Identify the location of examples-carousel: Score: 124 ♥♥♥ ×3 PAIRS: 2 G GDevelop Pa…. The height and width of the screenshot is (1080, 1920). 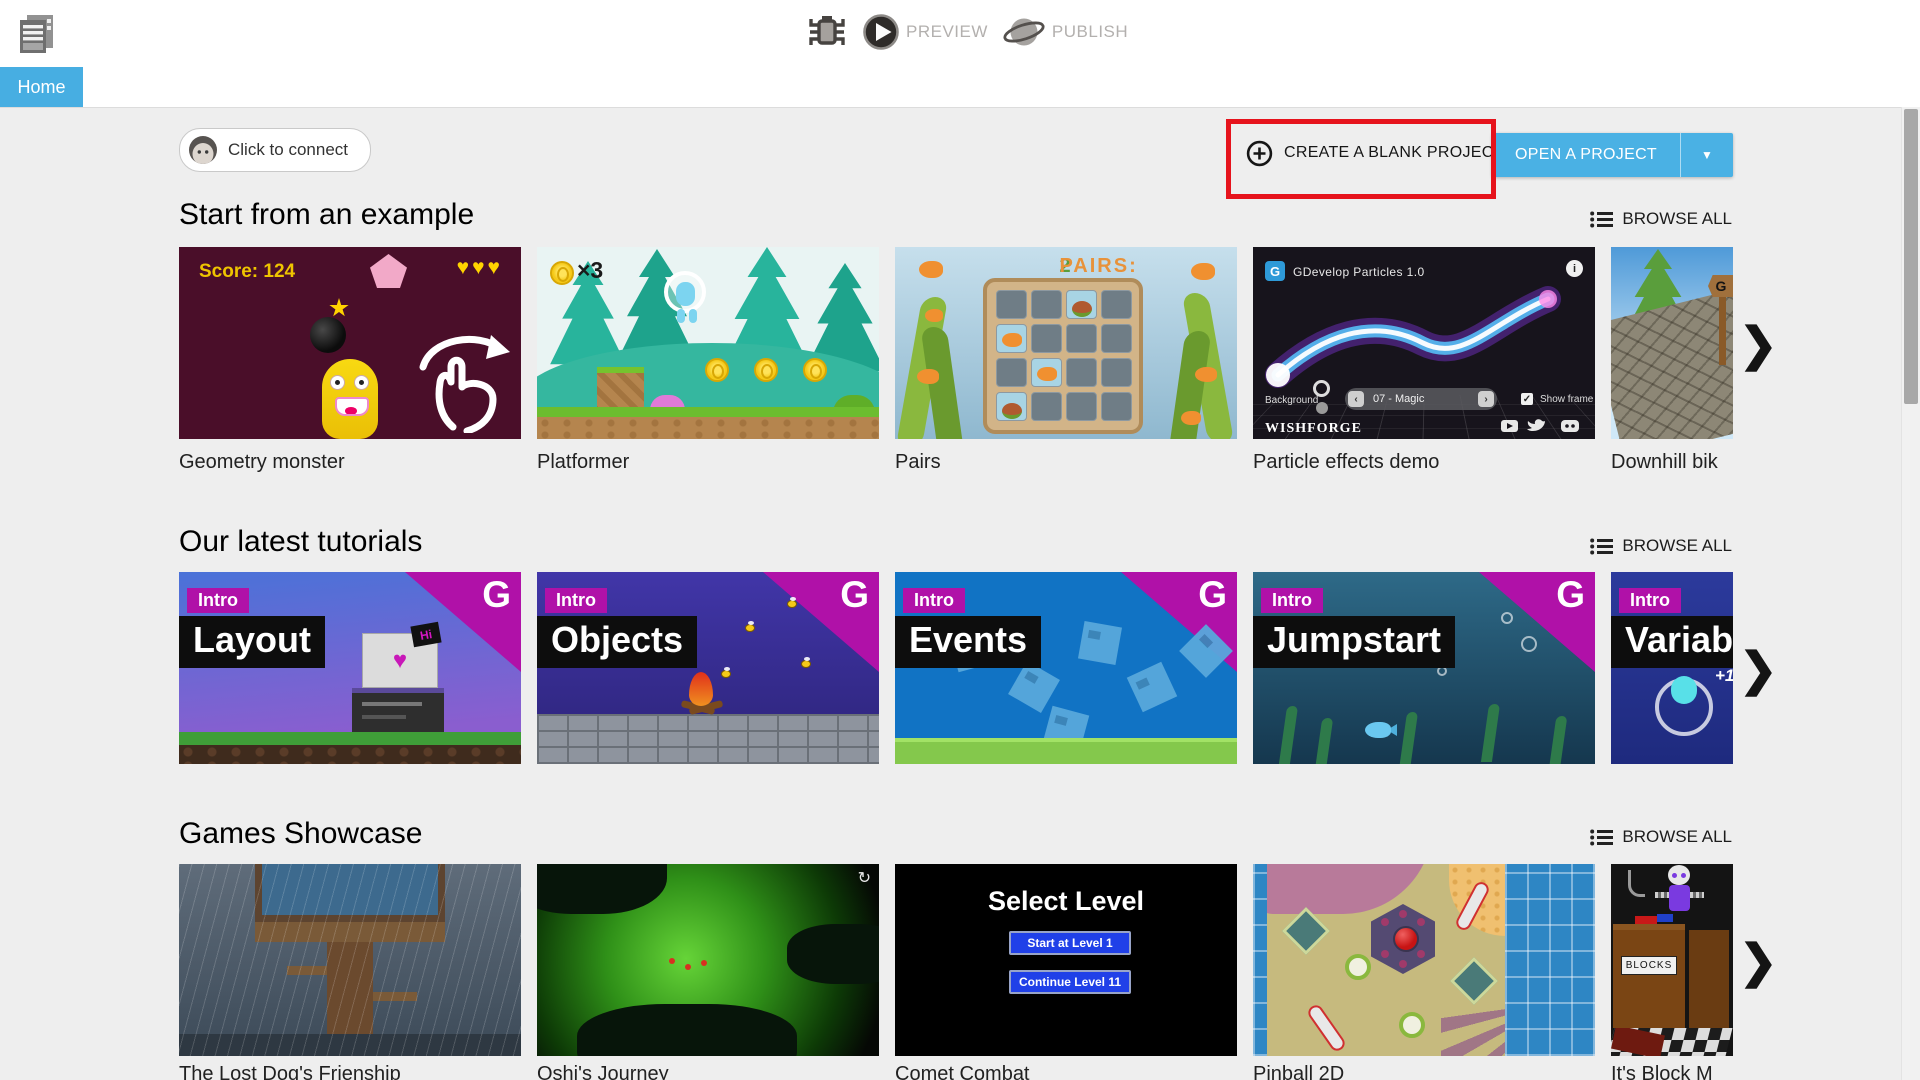
(956, 343).